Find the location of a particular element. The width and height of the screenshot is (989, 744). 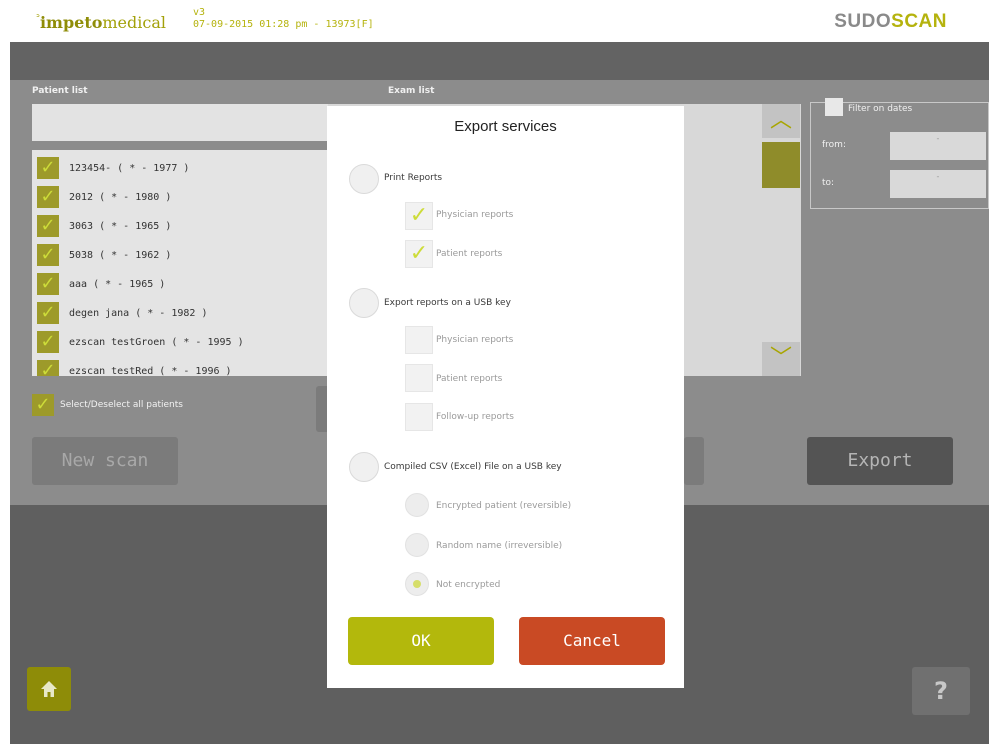

print-patient-label: Patient reports is located at coordinates (469, 254).